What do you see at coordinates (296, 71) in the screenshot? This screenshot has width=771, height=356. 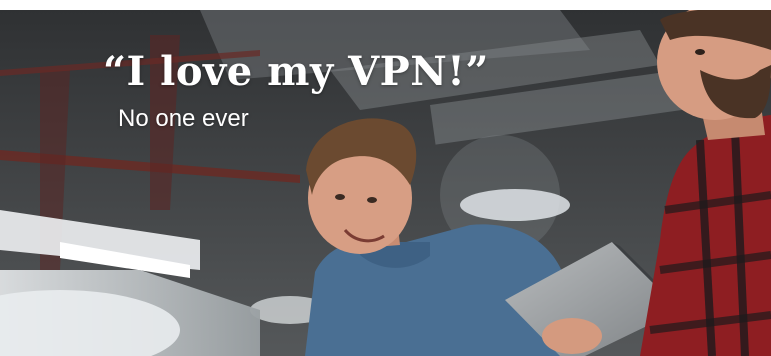 I see `quote-headline: “I love my VPN!”` at bounding box center [296, 71].